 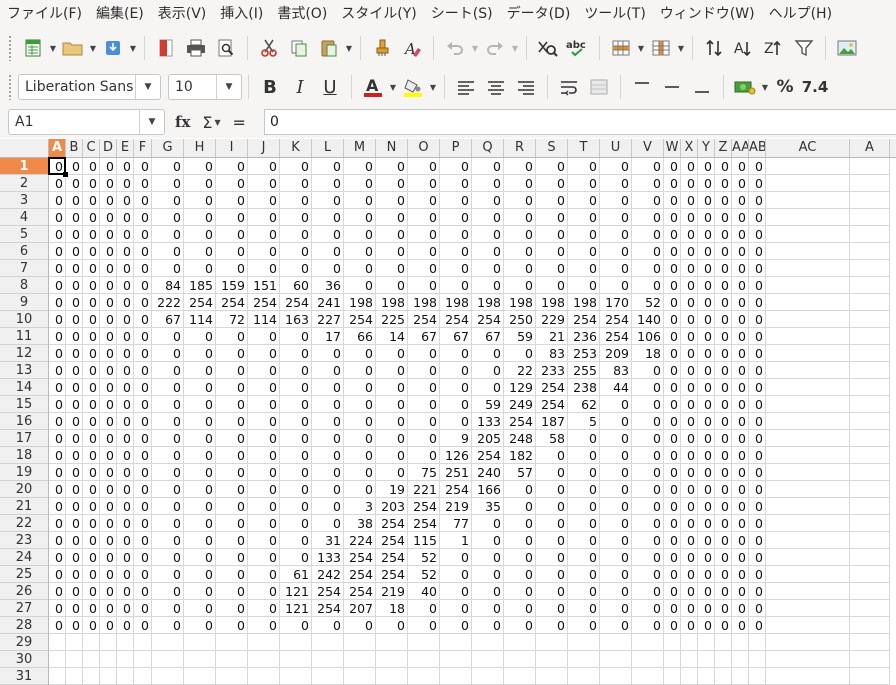 What do you see at coordinates (808, 148) in the screenshot?
I see `column-header: AC` at bounding box center [808, 148].